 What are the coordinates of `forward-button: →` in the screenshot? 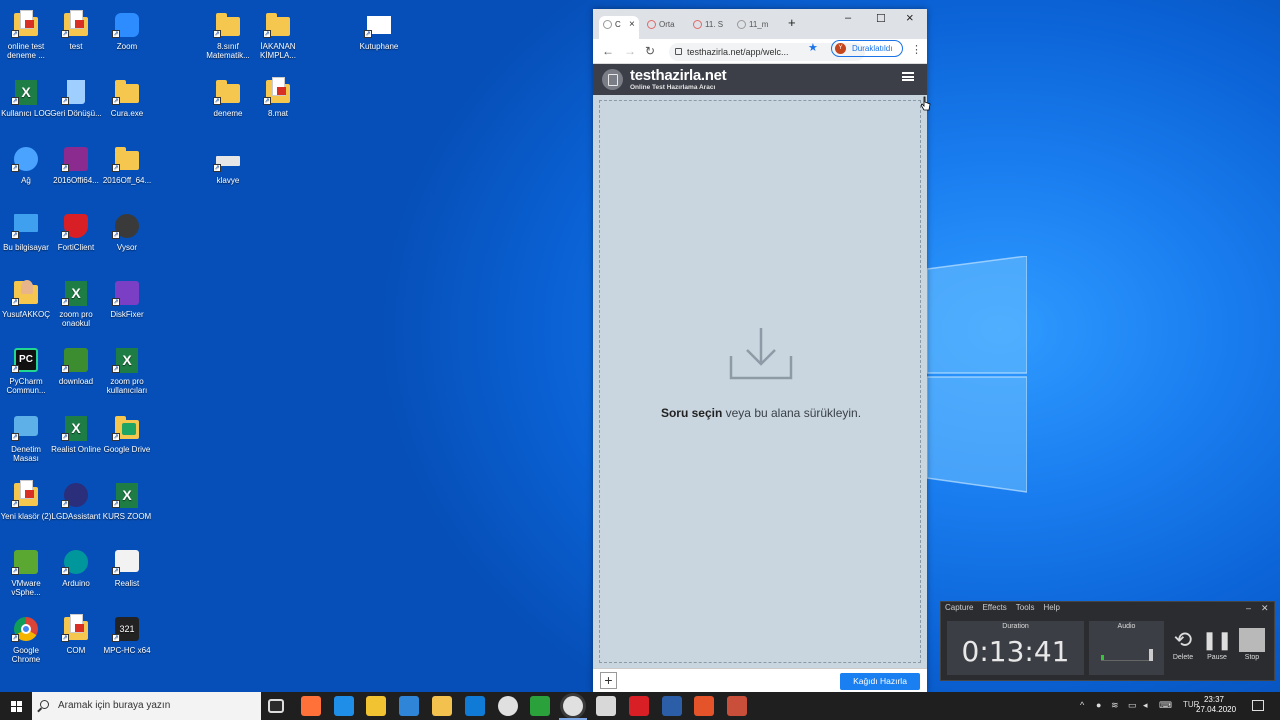 It's located at (630, 51).